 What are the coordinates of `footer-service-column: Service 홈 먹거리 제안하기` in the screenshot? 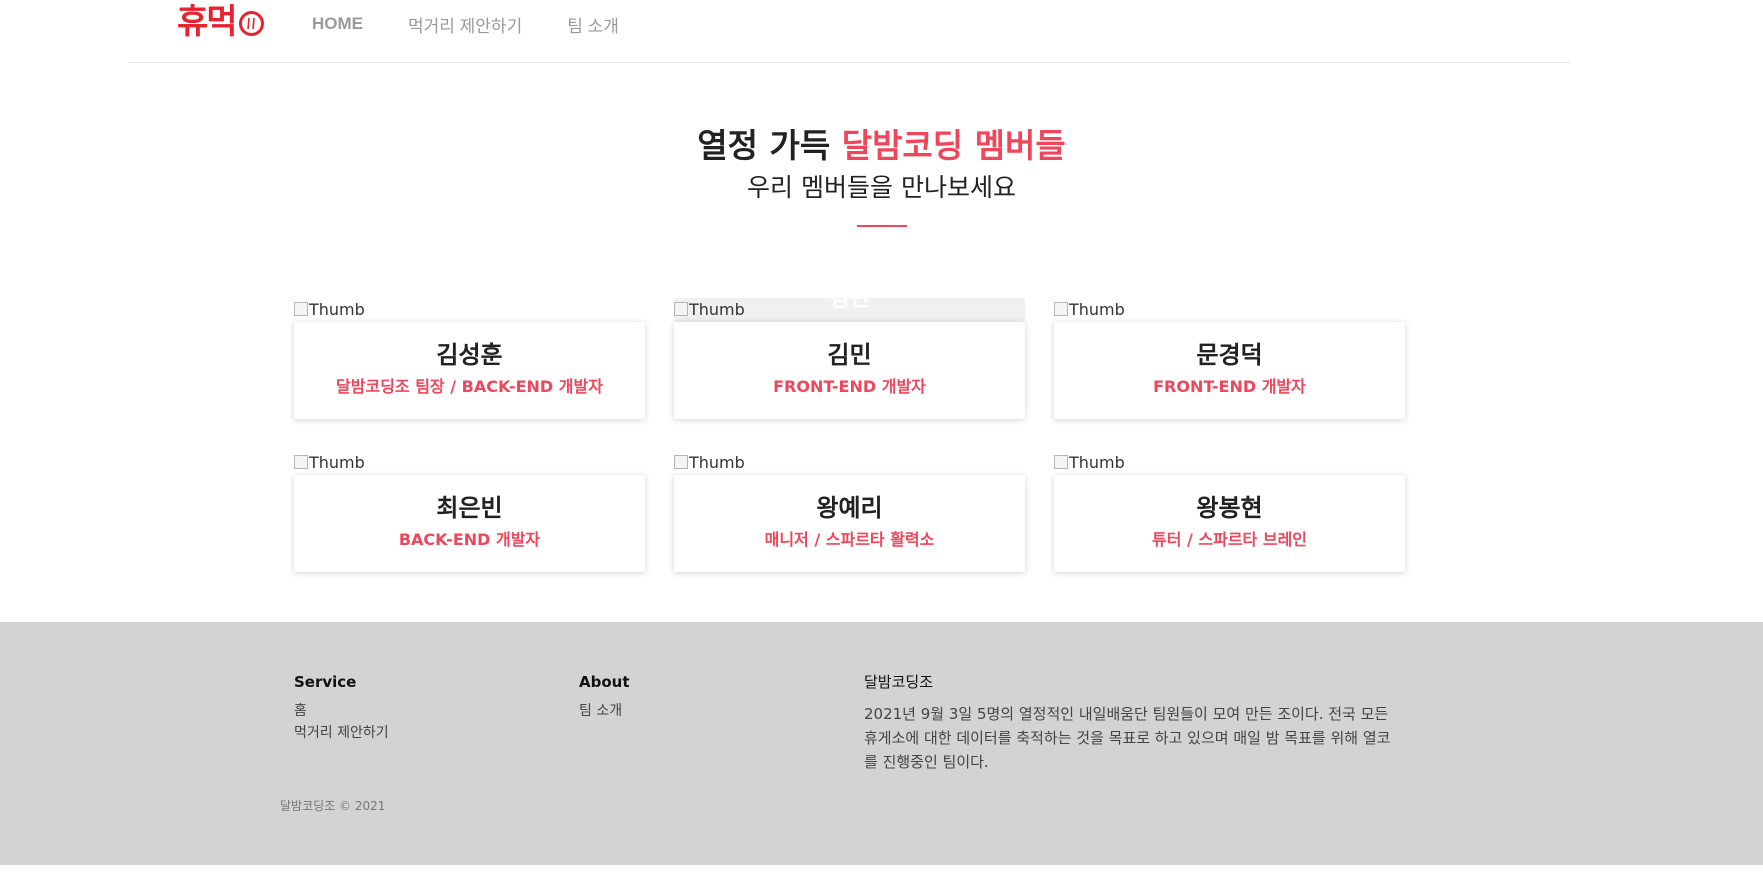 It's located at (341, 708).